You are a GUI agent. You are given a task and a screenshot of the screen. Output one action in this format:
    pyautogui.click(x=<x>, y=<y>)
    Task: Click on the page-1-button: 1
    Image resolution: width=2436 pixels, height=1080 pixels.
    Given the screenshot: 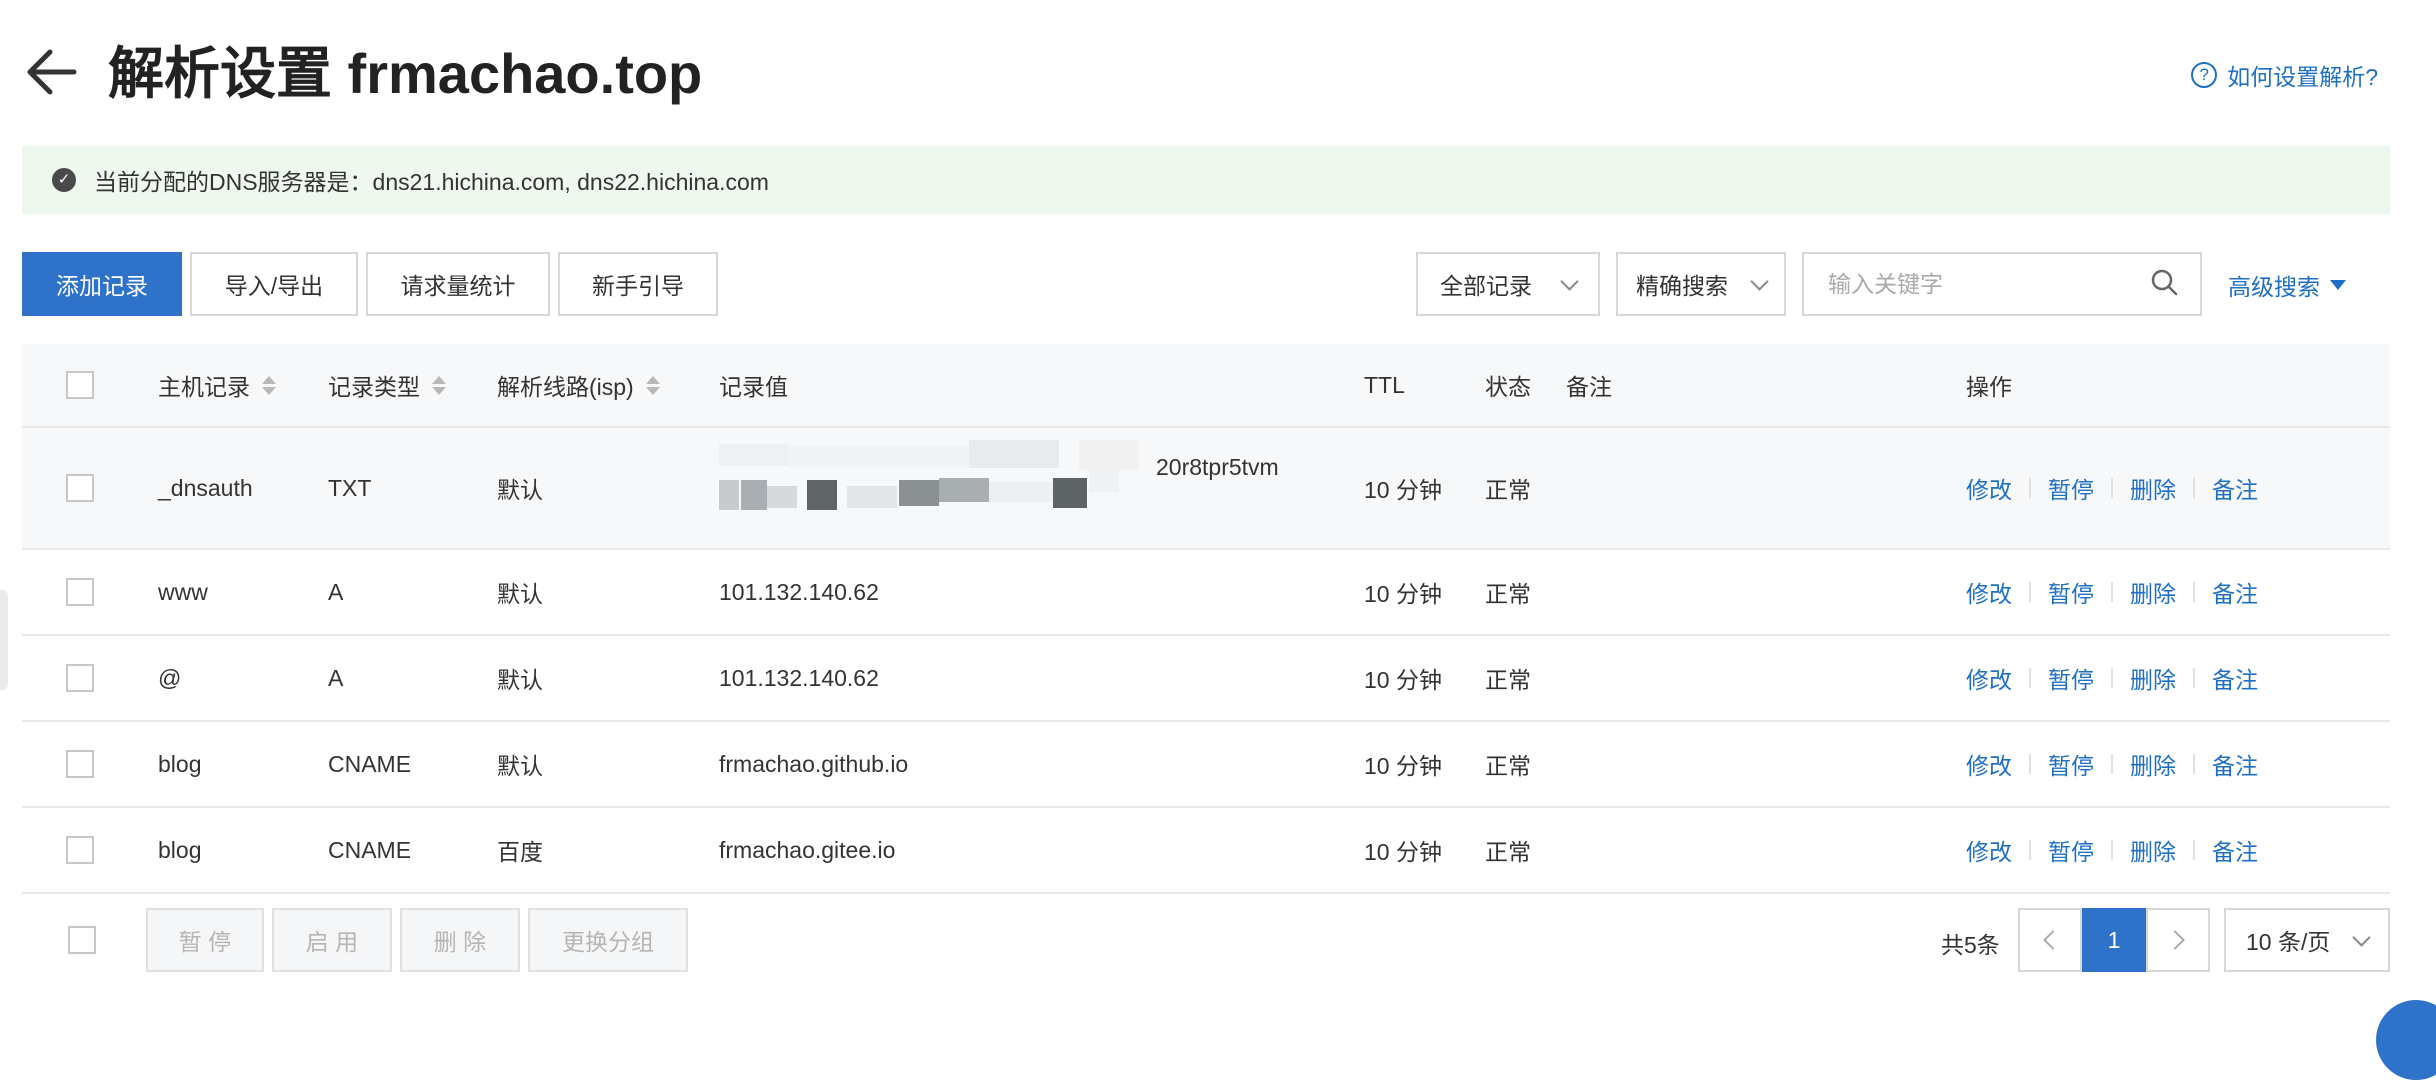 What is the action you would take?
    pyautogui.click(x=2114, y=940)
    